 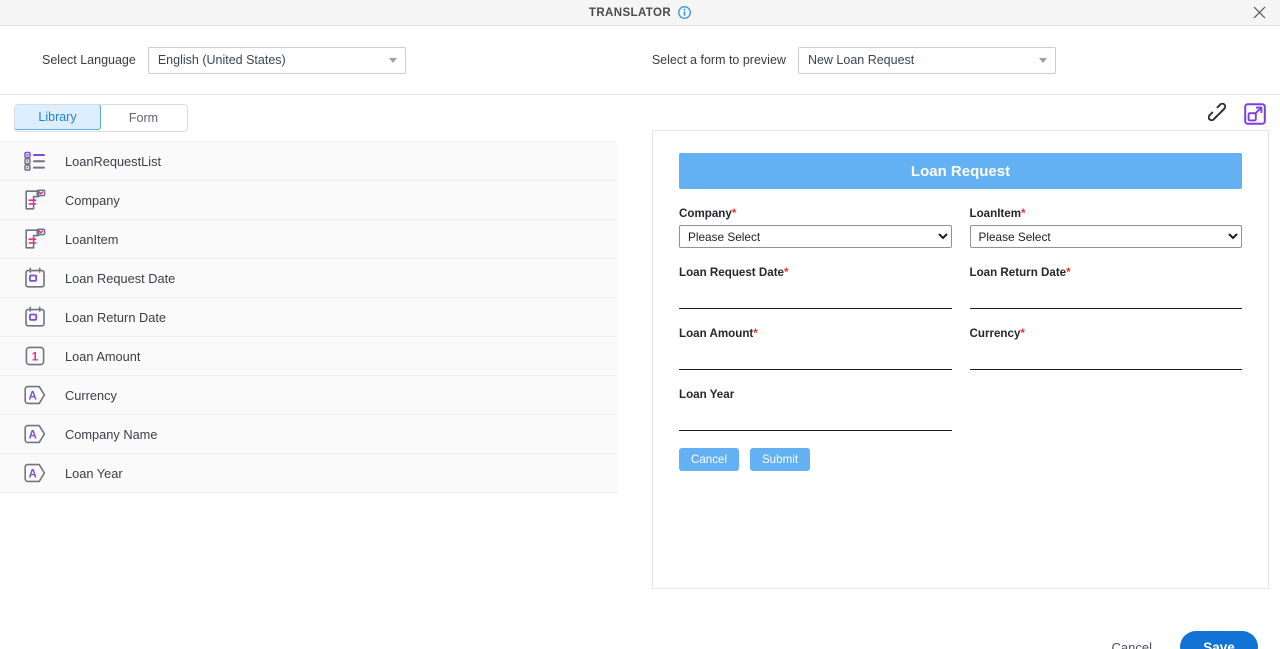 I want to click on dialog-footer: Cancel Save, so click(x=640, y=634).